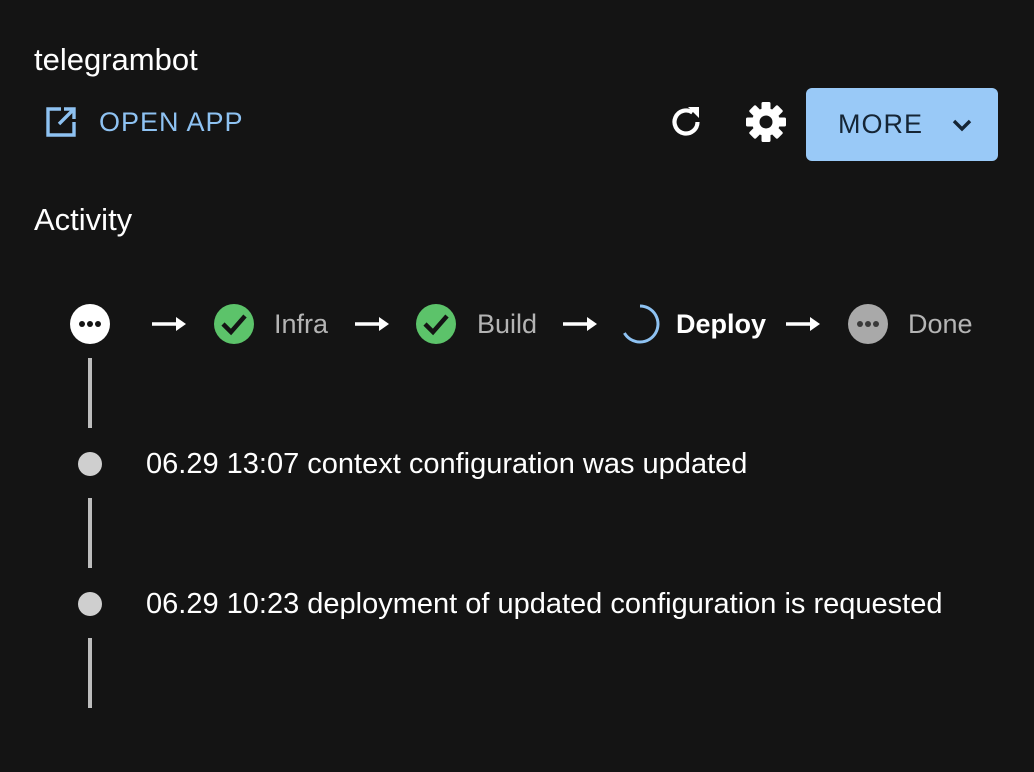 This screenshot has width=1034, height=772. What do you see at coordinates (90, 324) in the screenshot?
I see `pipeline-start-pending-icon` at bounding box center [90, 324].